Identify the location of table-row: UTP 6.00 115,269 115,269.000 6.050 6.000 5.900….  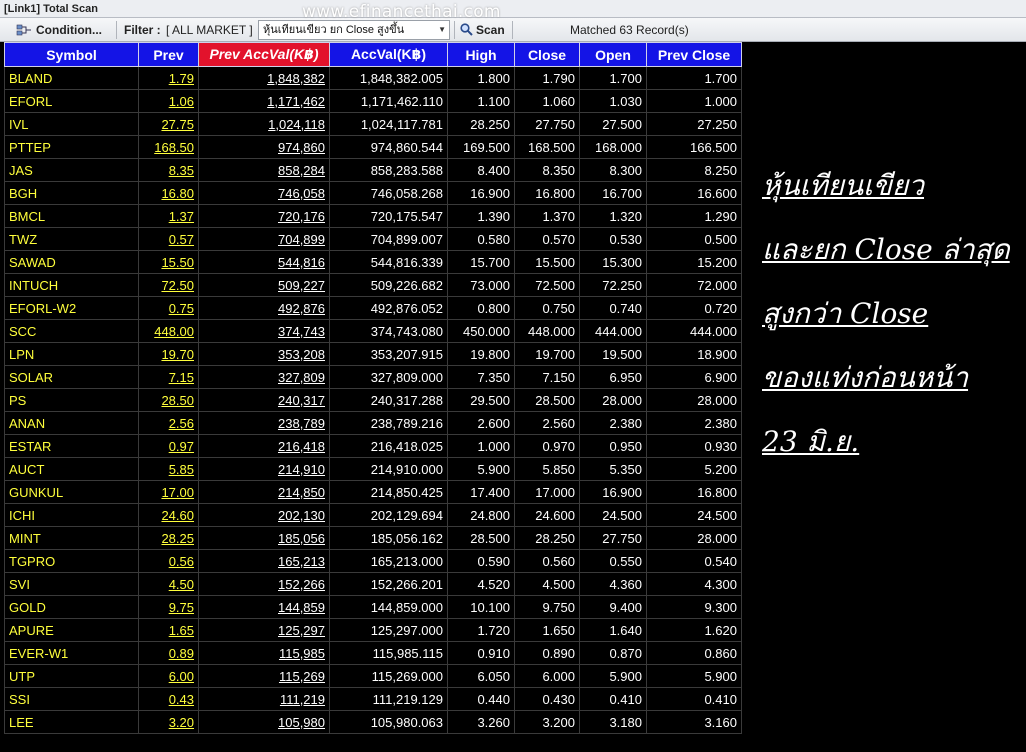
(373, 676).